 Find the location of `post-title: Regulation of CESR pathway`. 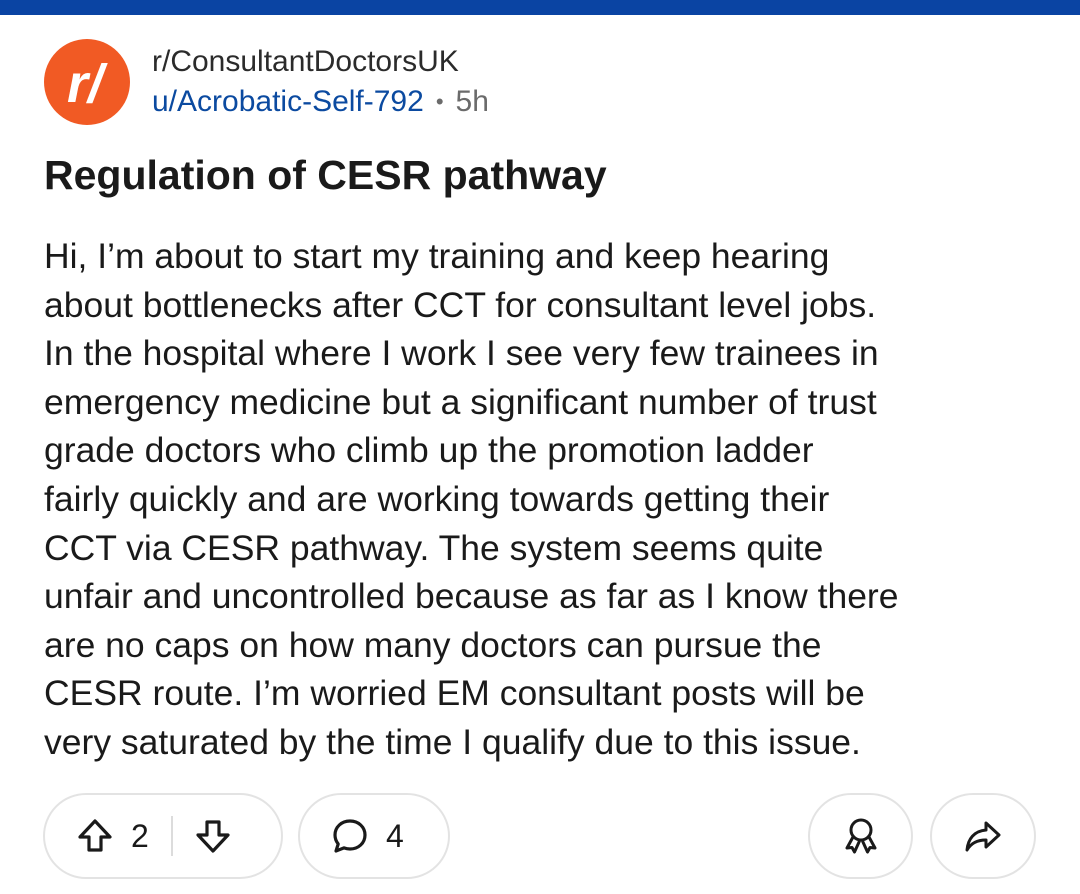

post-title: Regulation of CESR pathway is located at coordinates (544, 175).